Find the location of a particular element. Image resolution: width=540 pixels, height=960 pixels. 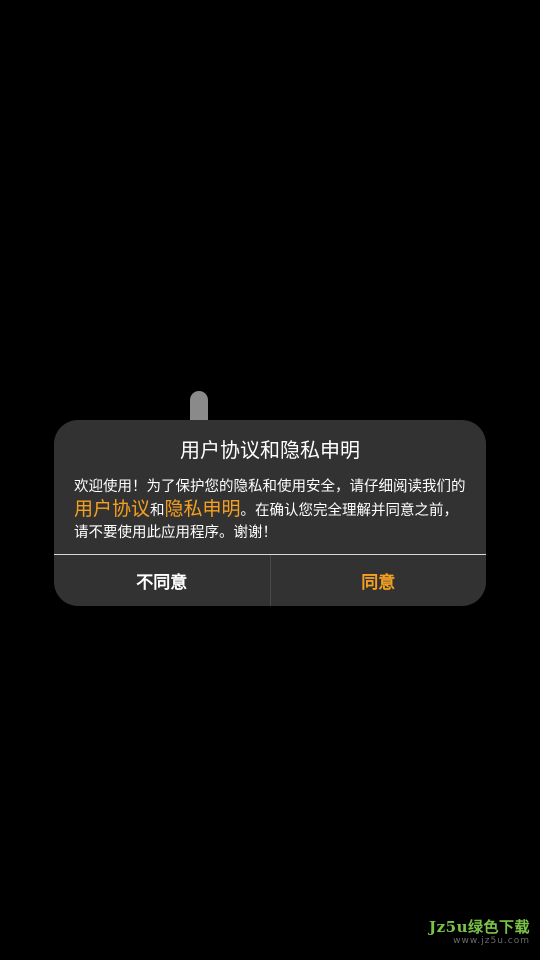

dialog-button-row: 不同意 同意 is located at coordinates (270, 580).